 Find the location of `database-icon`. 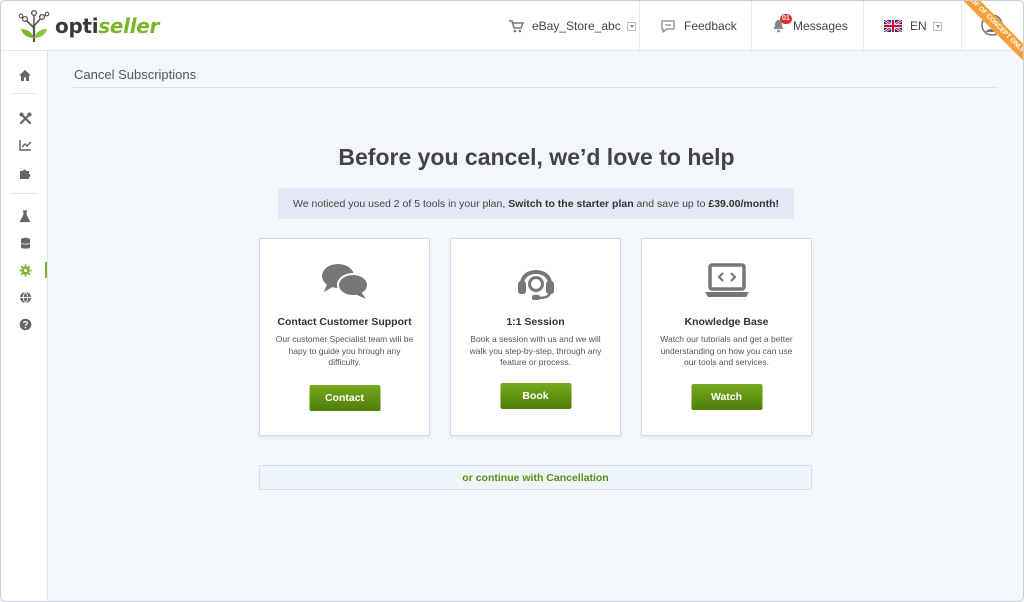

database-icon is located at coordinates (25, 243).